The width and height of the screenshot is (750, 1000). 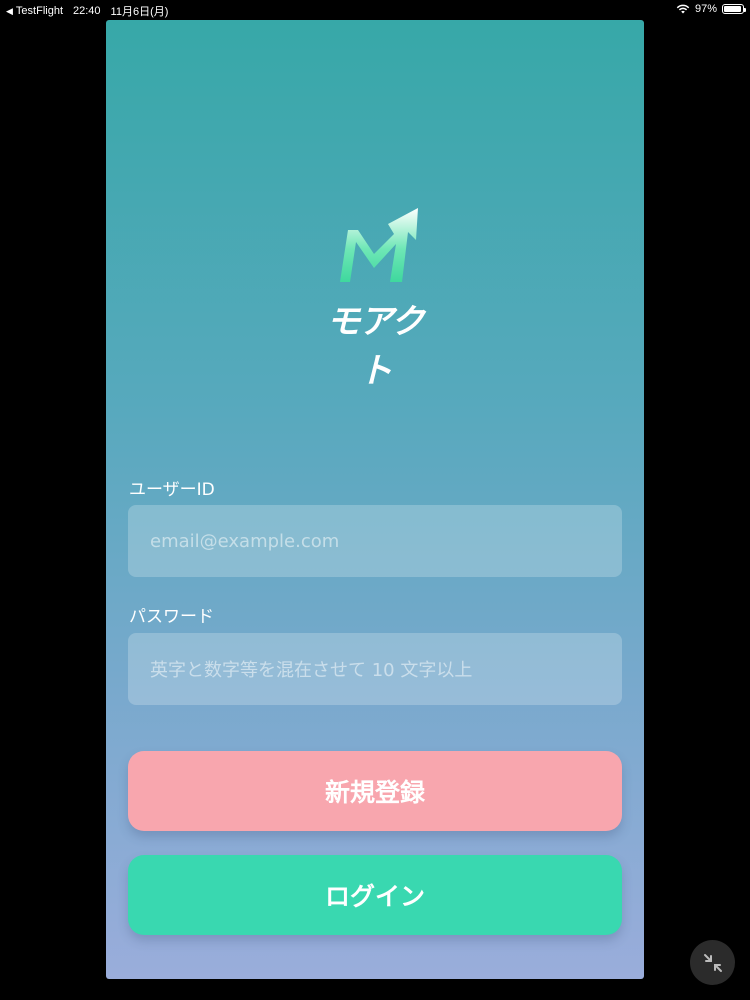 I want to click on status-right: 97%, so click(x=711, y=9).